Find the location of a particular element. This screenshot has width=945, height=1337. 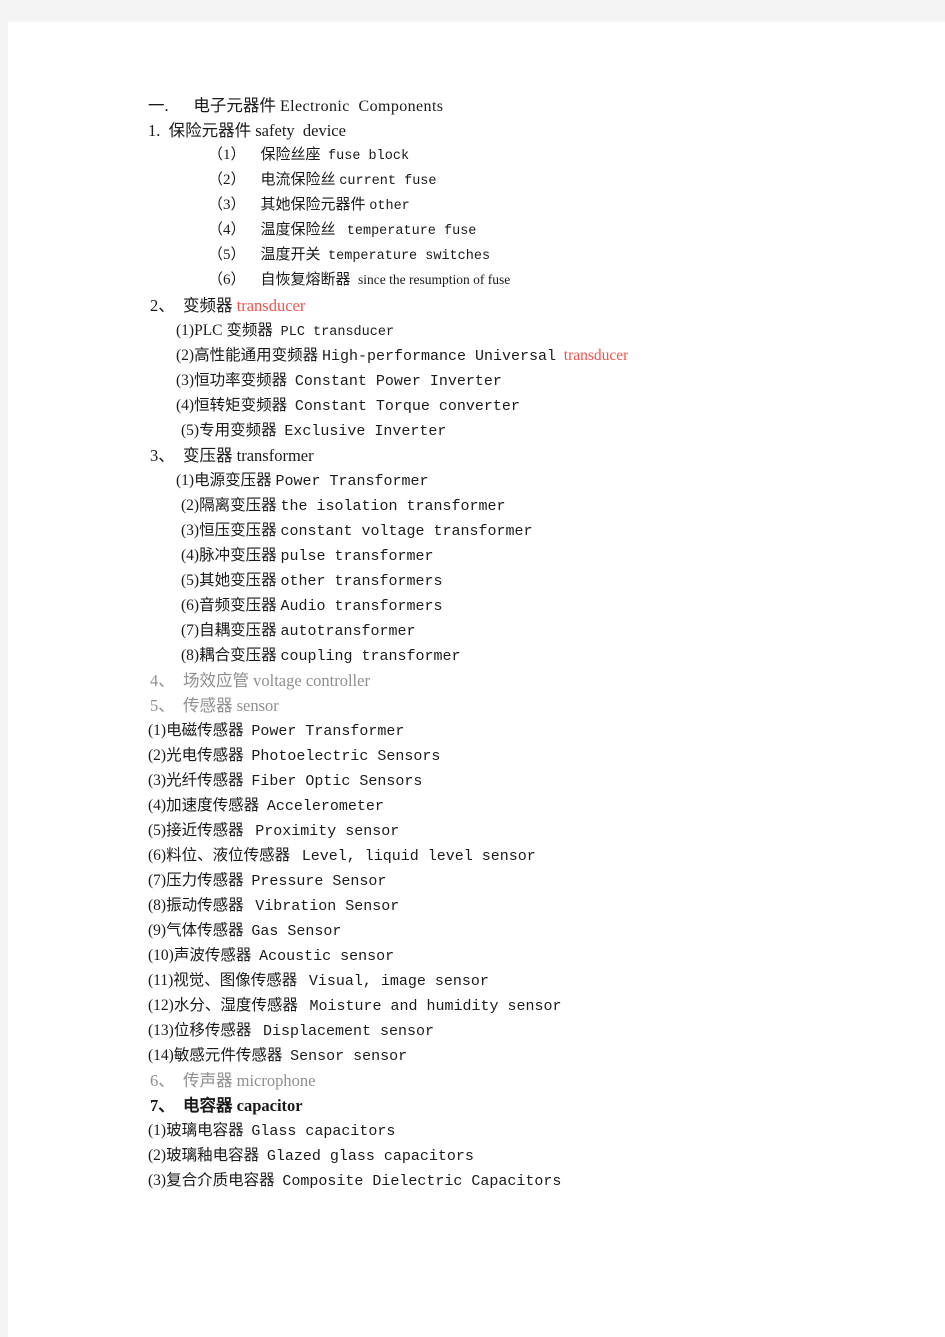

section-cn: 场效应管 is located at coordinates (216, 680).